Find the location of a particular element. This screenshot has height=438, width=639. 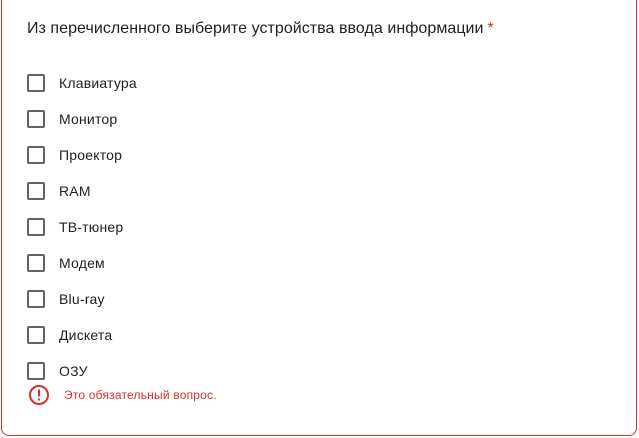

option-label: Дискета is located at coordinates (86, 335).